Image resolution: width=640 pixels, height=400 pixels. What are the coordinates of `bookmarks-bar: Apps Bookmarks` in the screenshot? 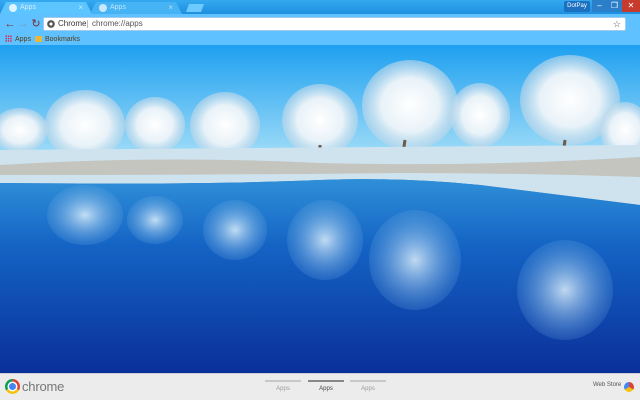 It's located at (320, 39).